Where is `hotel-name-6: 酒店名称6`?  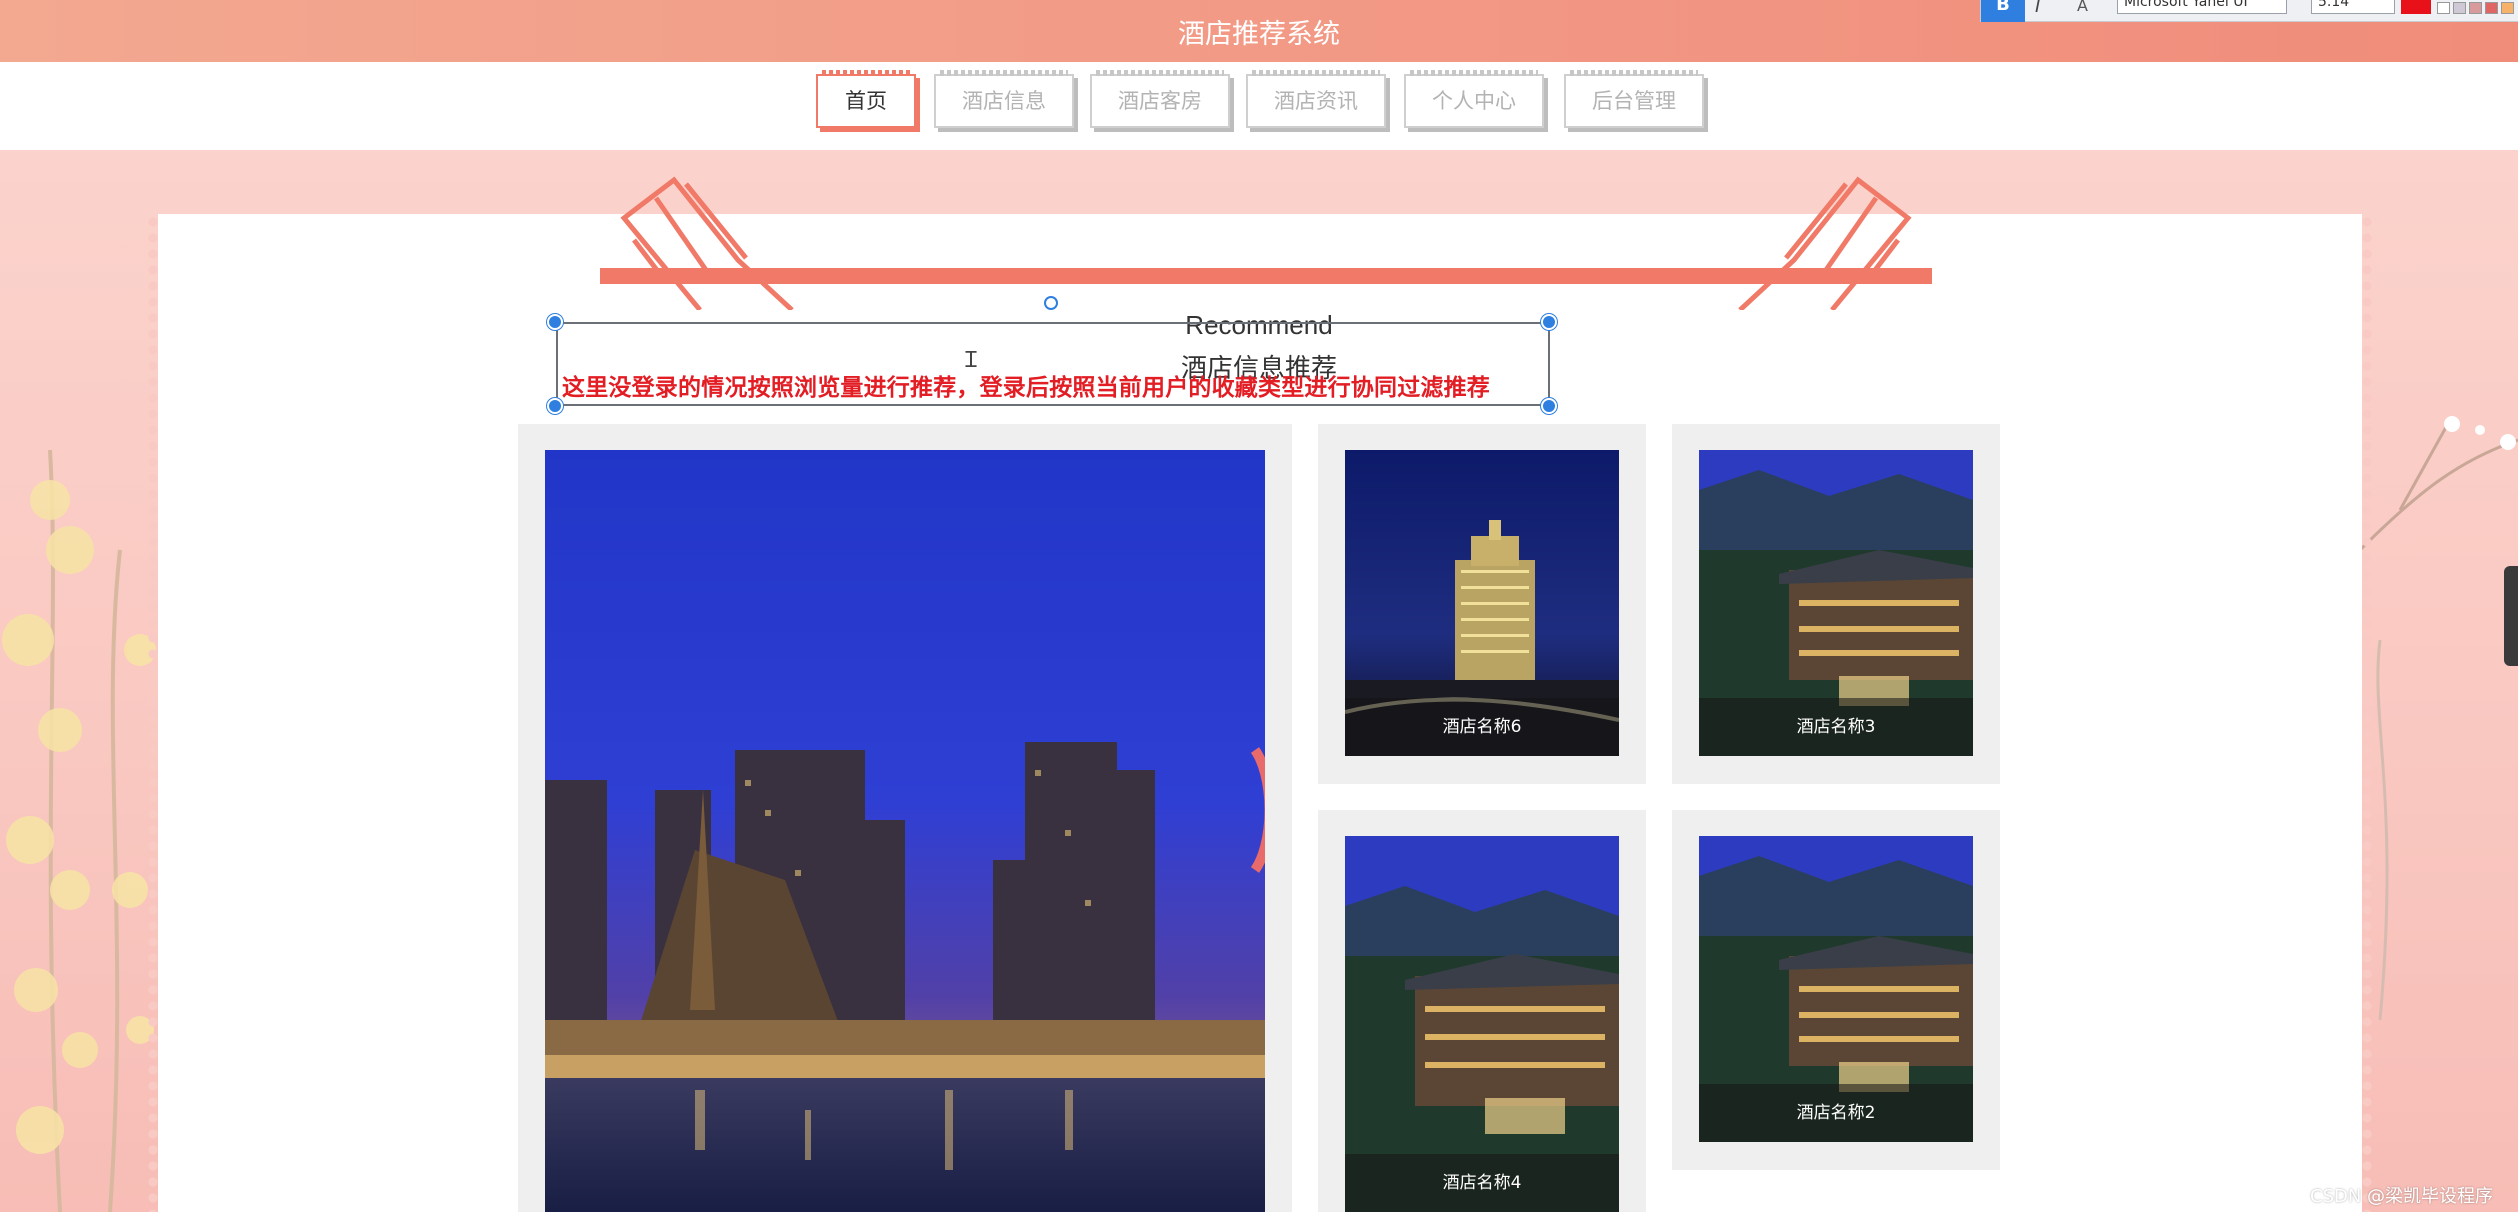 hotel-name-6: 酒店名称6 is located at coordinates (1482, 727).